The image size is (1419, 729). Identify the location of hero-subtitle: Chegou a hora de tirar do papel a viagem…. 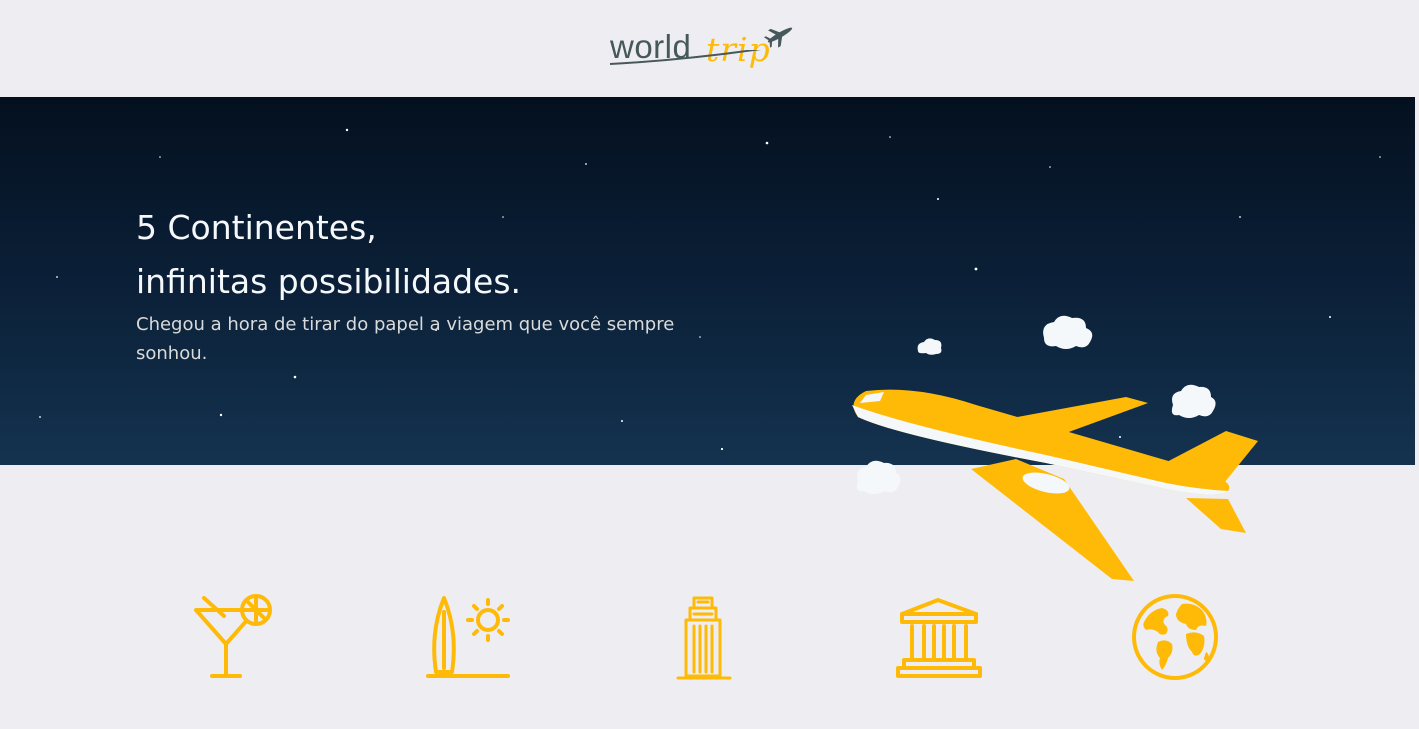
(405, 339).